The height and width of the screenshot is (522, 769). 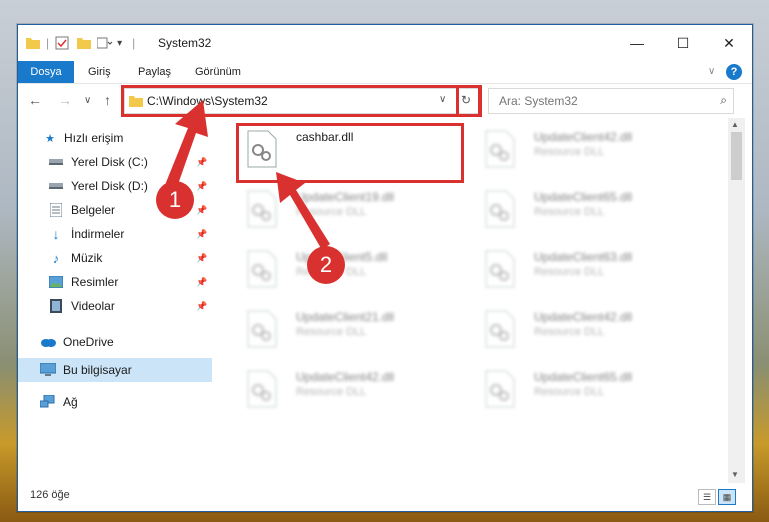 I want to click on callout-2: 2, so click(x=326, y=265).